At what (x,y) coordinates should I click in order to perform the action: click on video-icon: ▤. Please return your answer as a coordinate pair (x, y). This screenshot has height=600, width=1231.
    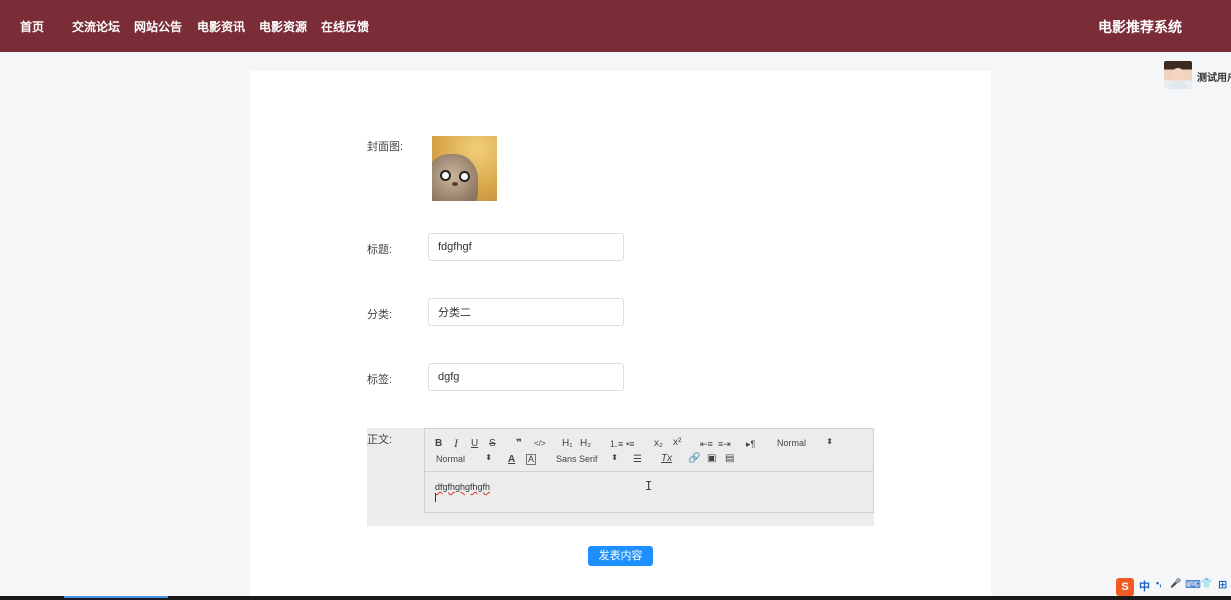
    Looking at the image, I should click on (729, 459).